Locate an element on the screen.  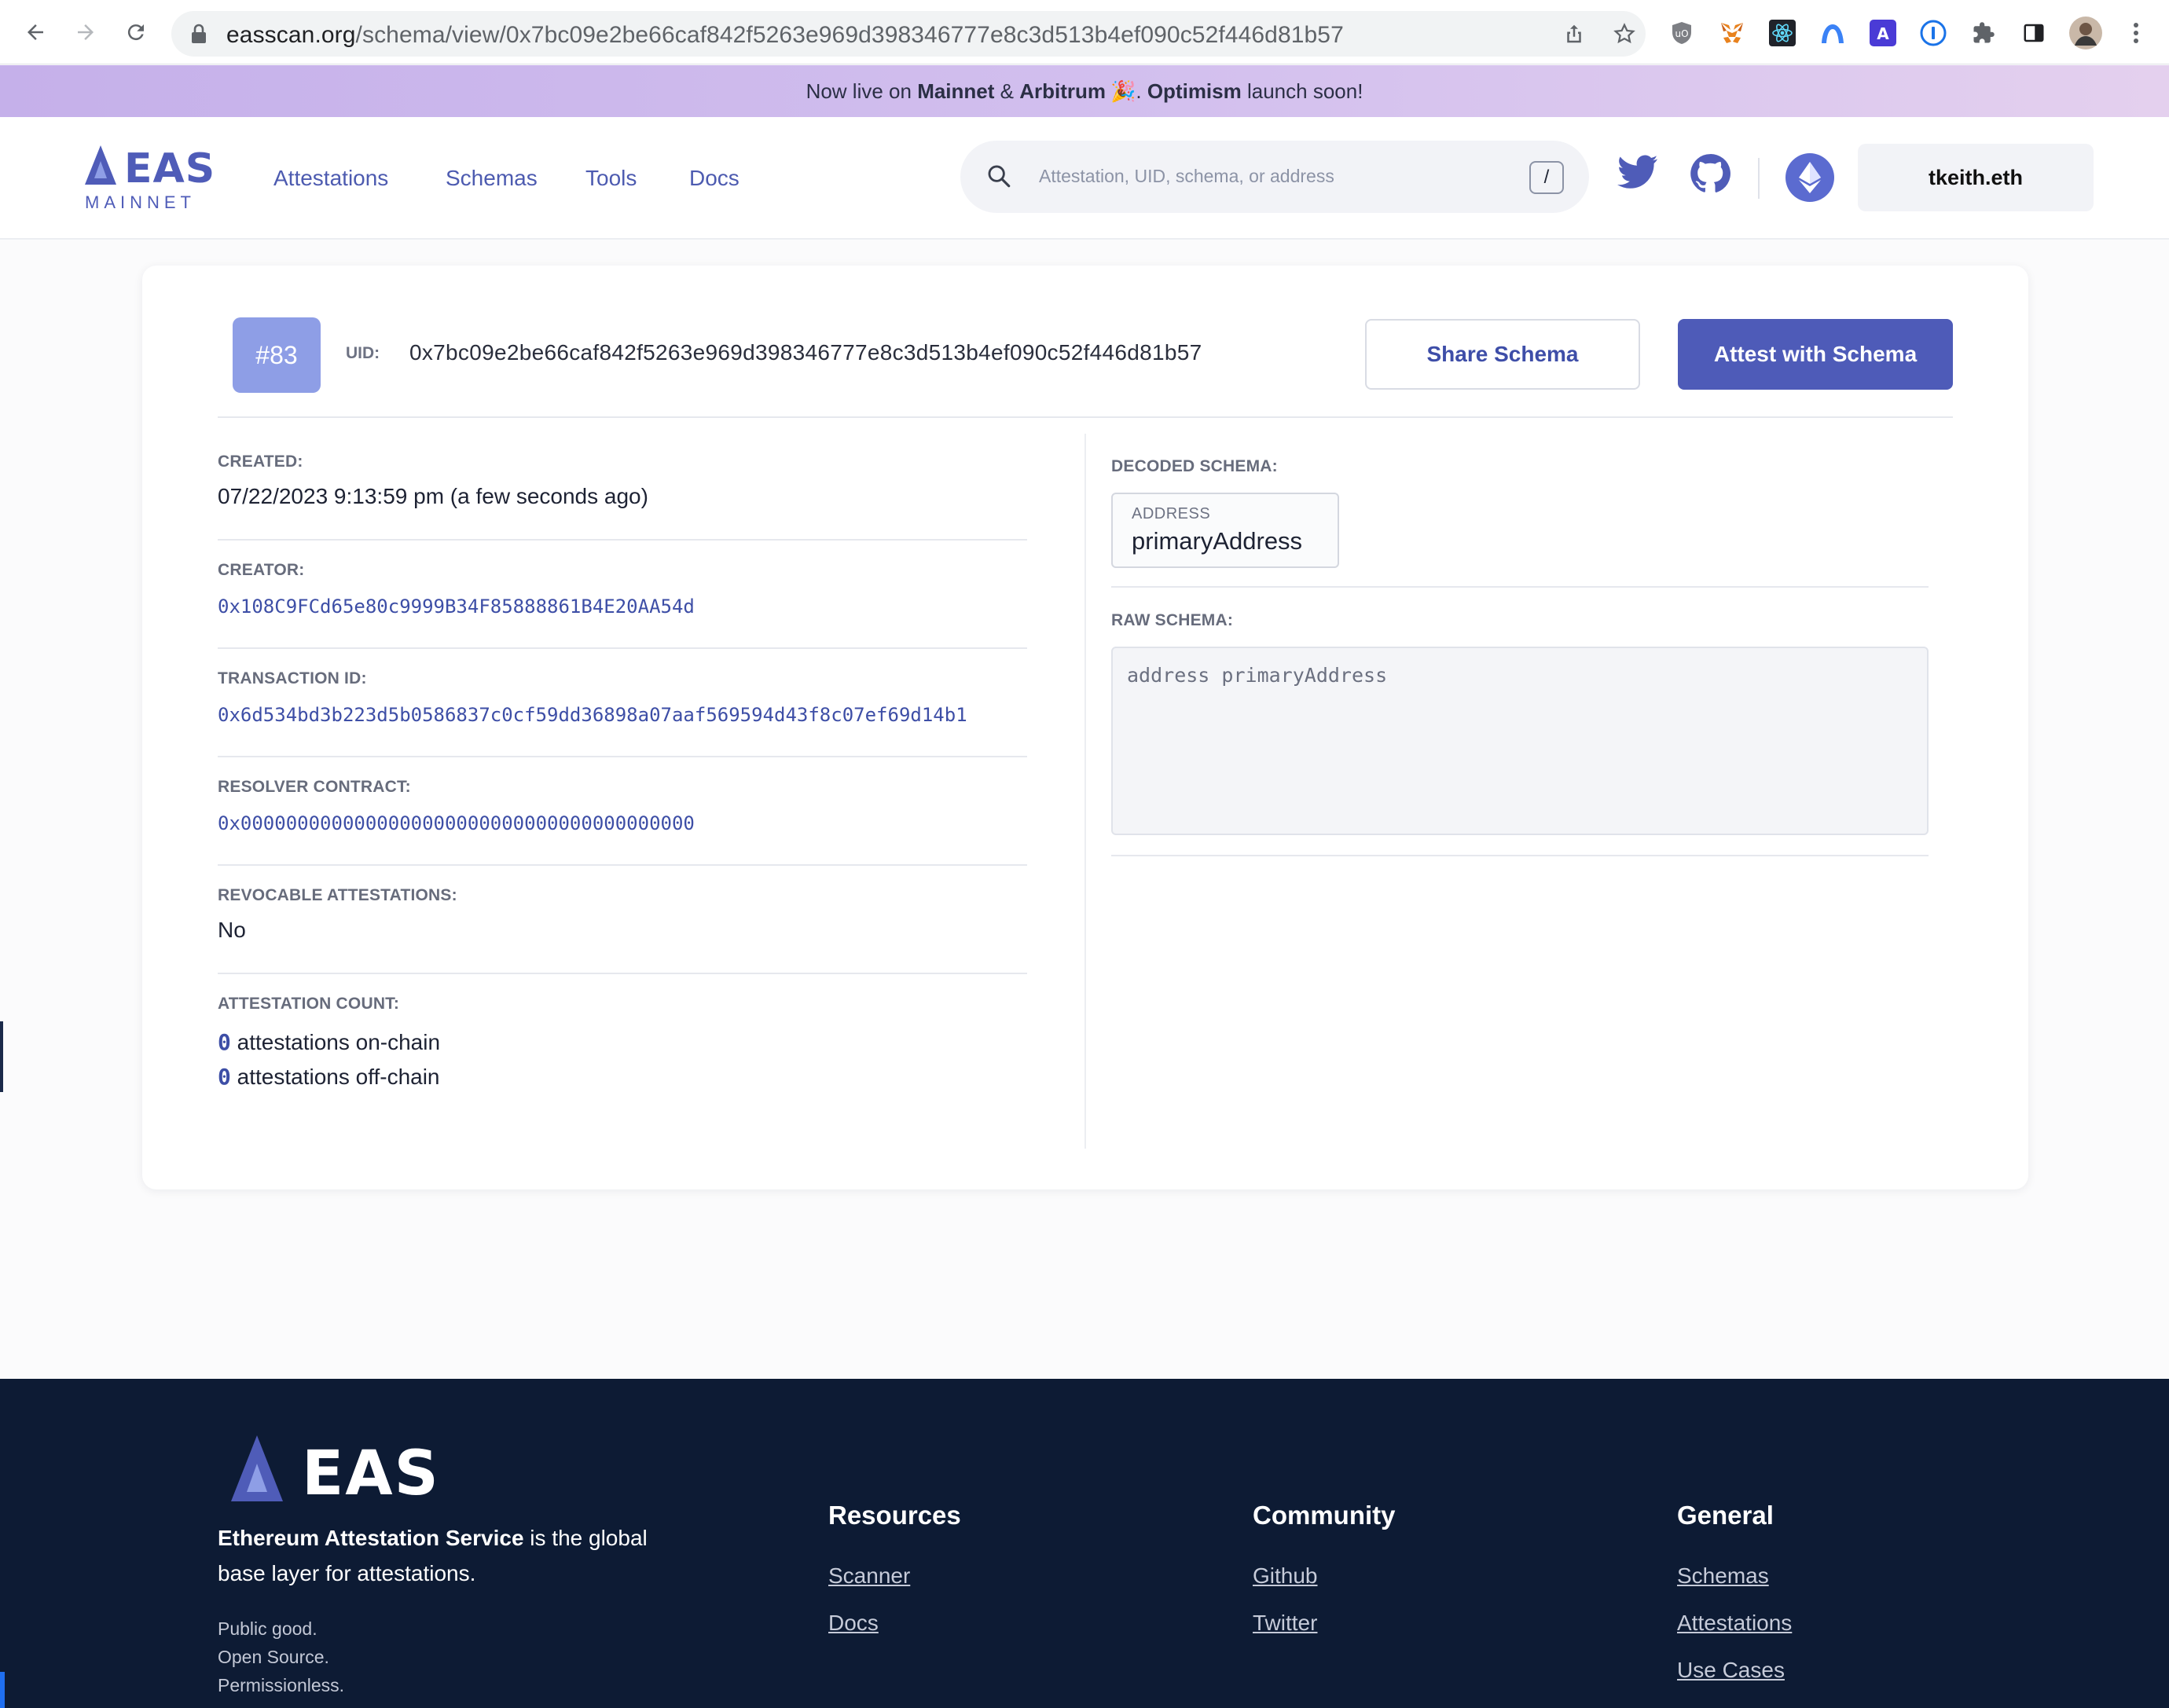
search-bar: Attestation, UID, schema, or address / is located at coordinates (1274, 177).